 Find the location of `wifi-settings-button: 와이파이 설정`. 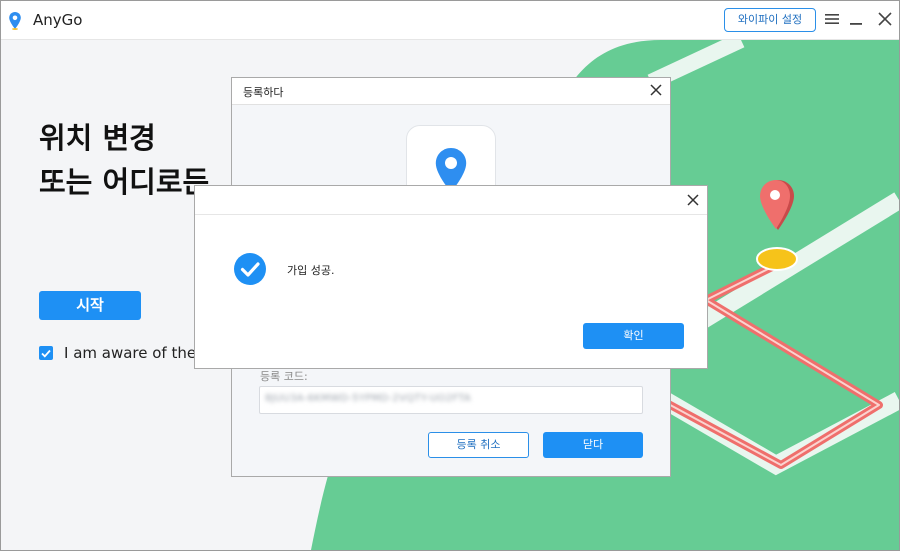

wifi-settings-button: 와이파이 설정 is located at coordinates (770, 20).